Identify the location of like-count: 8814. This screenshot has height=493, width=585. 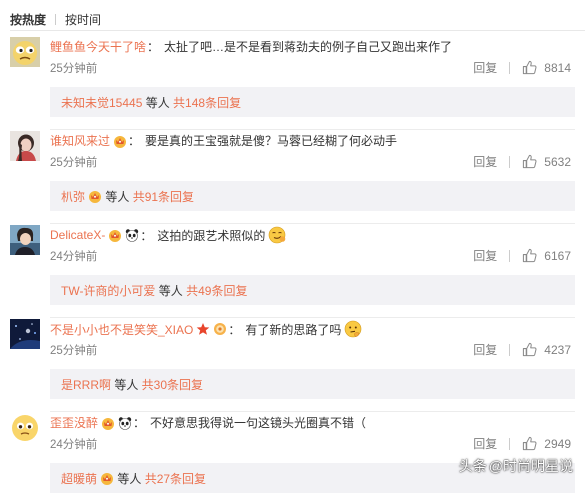
(557, 67).